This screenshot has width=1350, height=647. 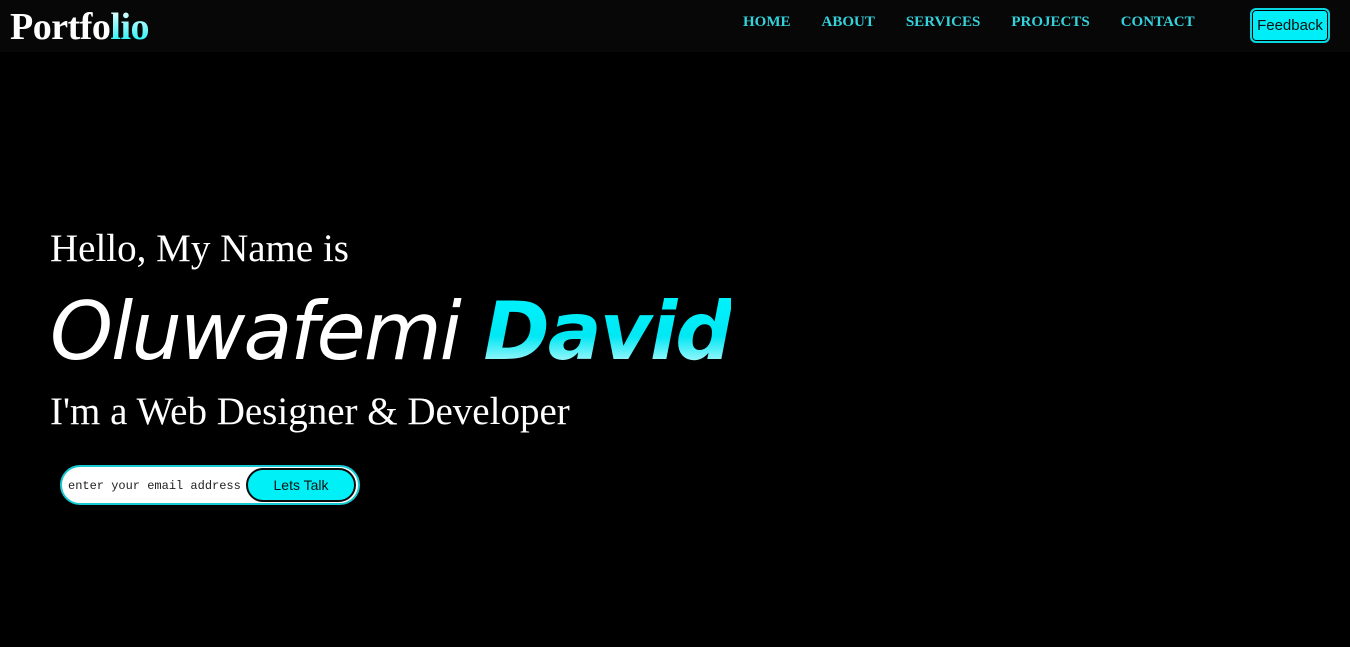 I want to click on hero-name-first: Oluwafemi, so click(x=256, y=331).